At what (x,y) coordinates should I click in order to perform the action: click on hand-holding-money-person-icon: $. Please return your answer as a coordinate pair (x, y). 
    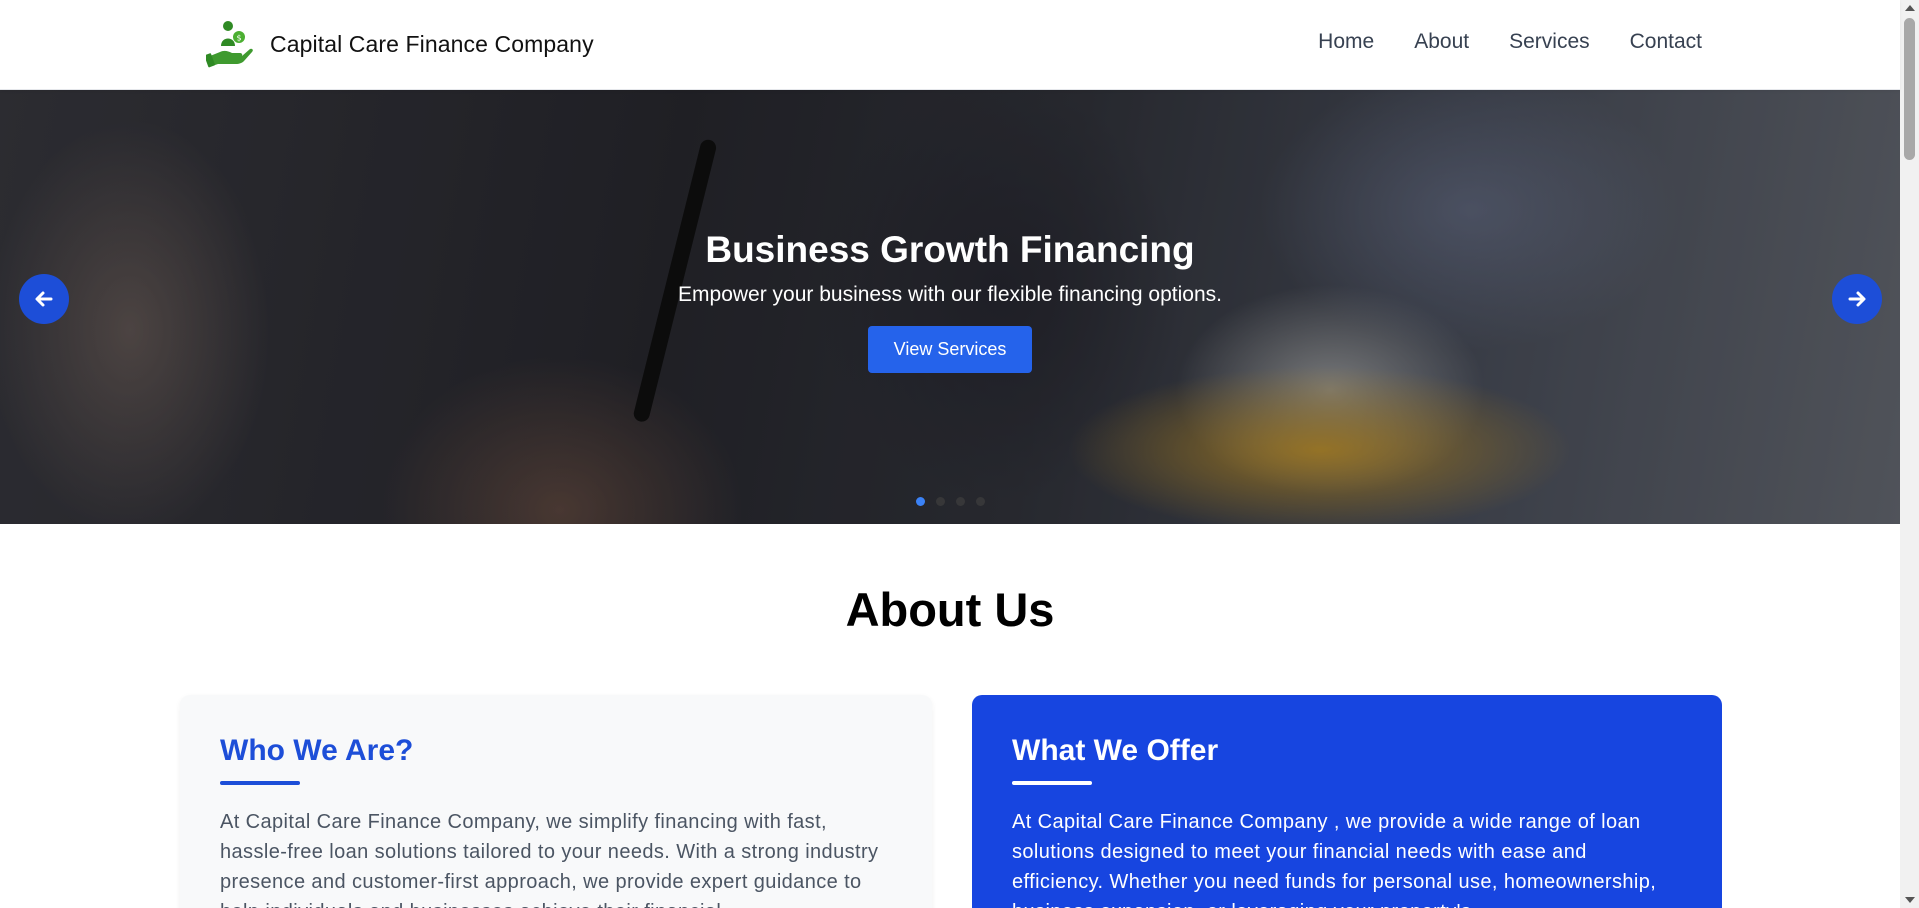
    Looking at the image, I should click on (229, 44).